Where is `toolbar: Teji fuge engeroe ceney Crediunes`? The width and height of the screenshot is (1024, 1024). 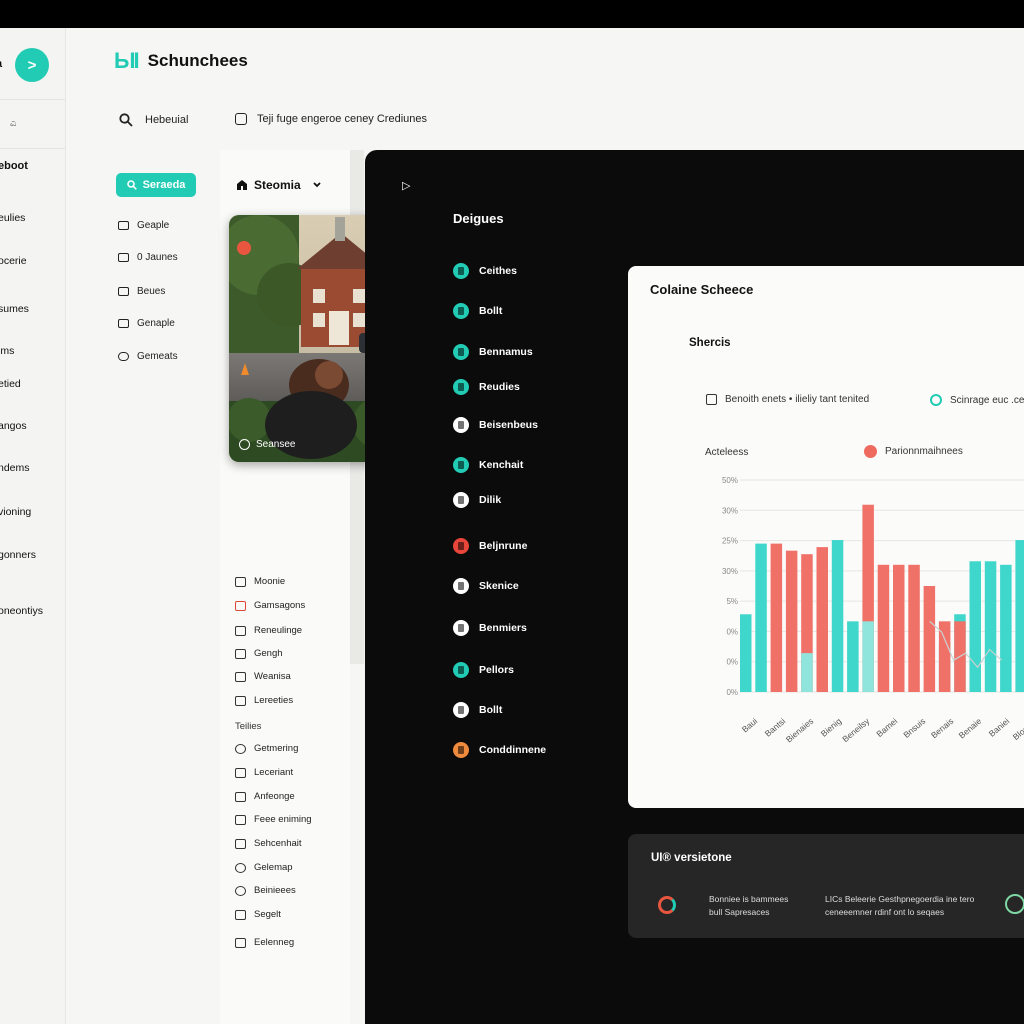
toolbar: Teji fuge engeroe ceney Crediunes is located at coordinates (331, 119).